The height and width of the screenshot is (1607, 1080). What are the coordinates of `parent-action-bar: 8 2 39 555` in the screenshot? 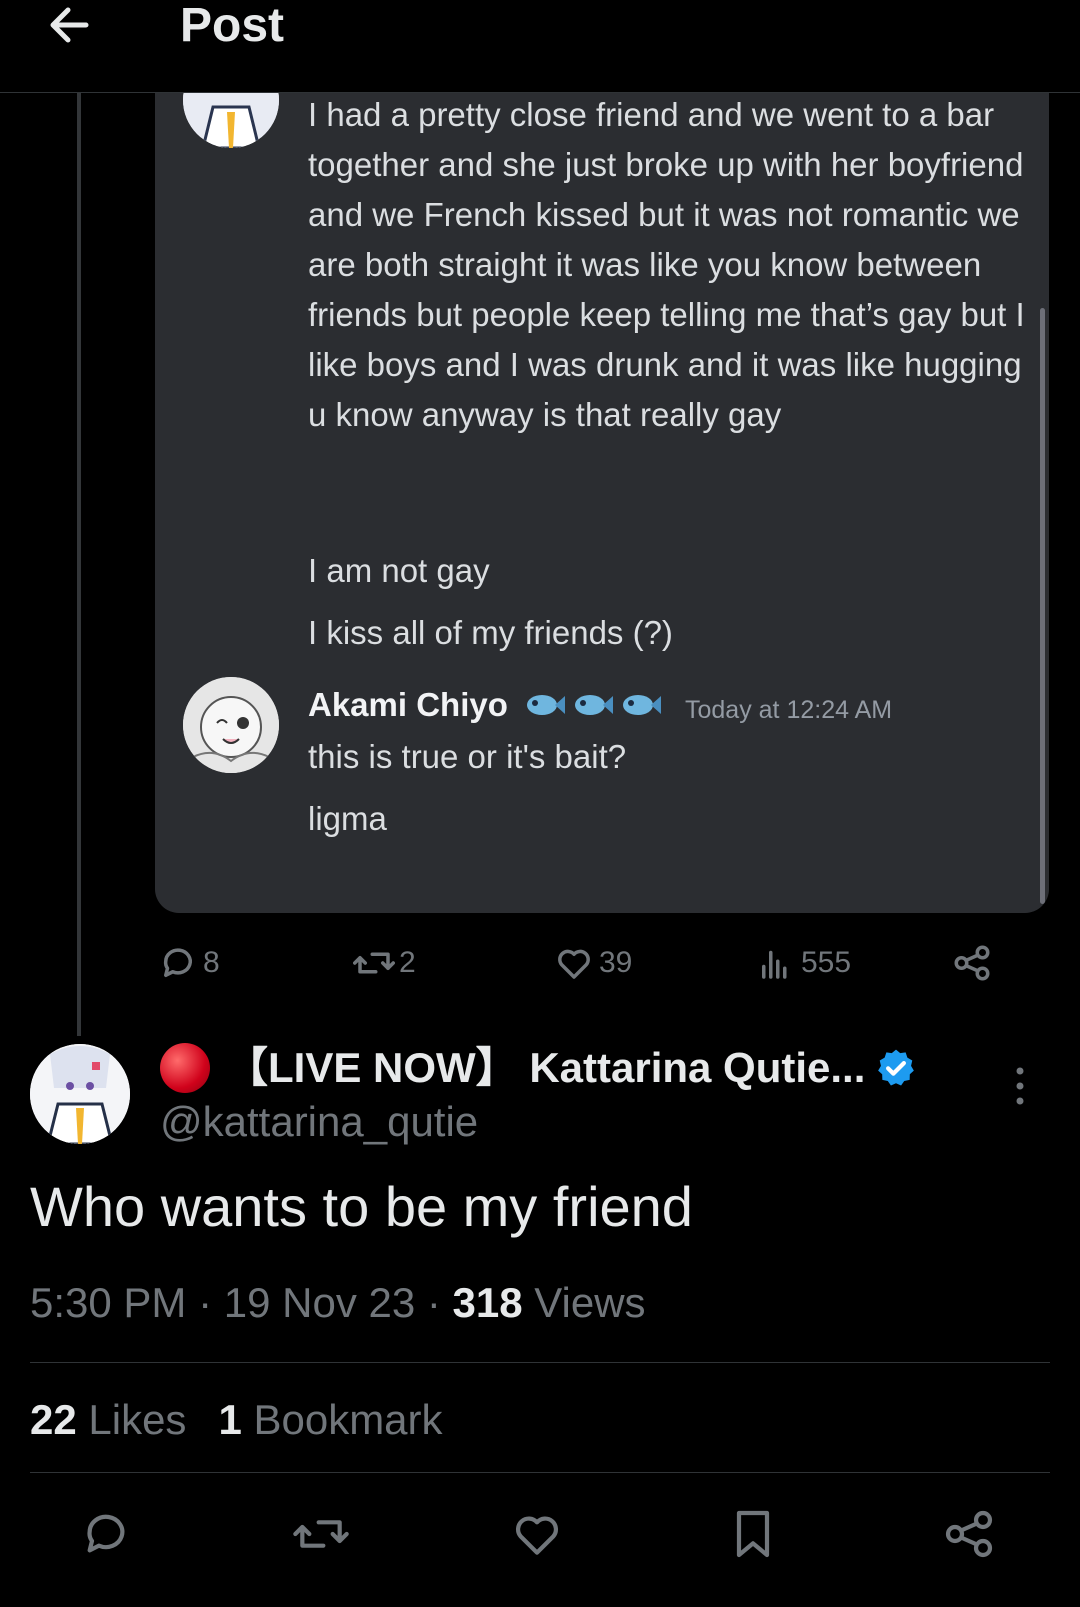 It's located at (595, 963).